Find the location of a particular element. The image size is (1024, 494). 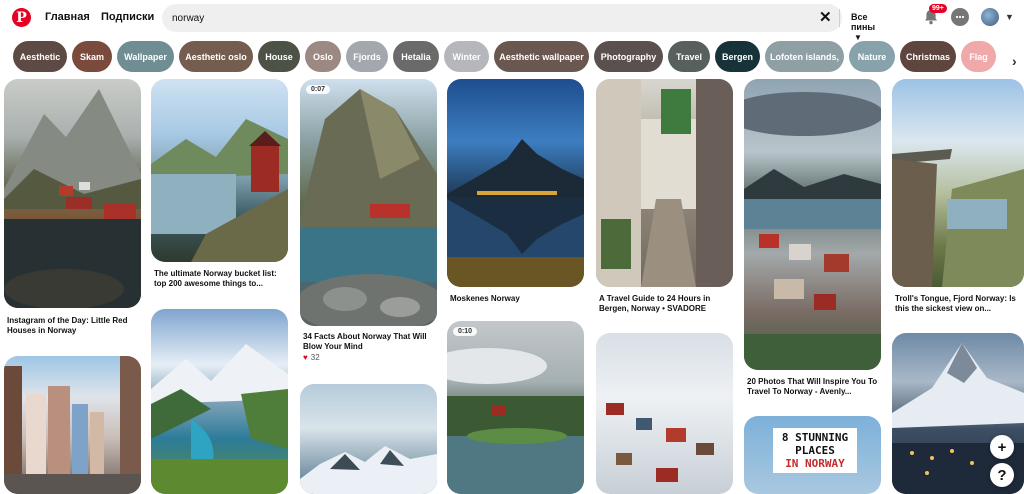

heart-icon: ♥ is located at coordinates (305, 357).